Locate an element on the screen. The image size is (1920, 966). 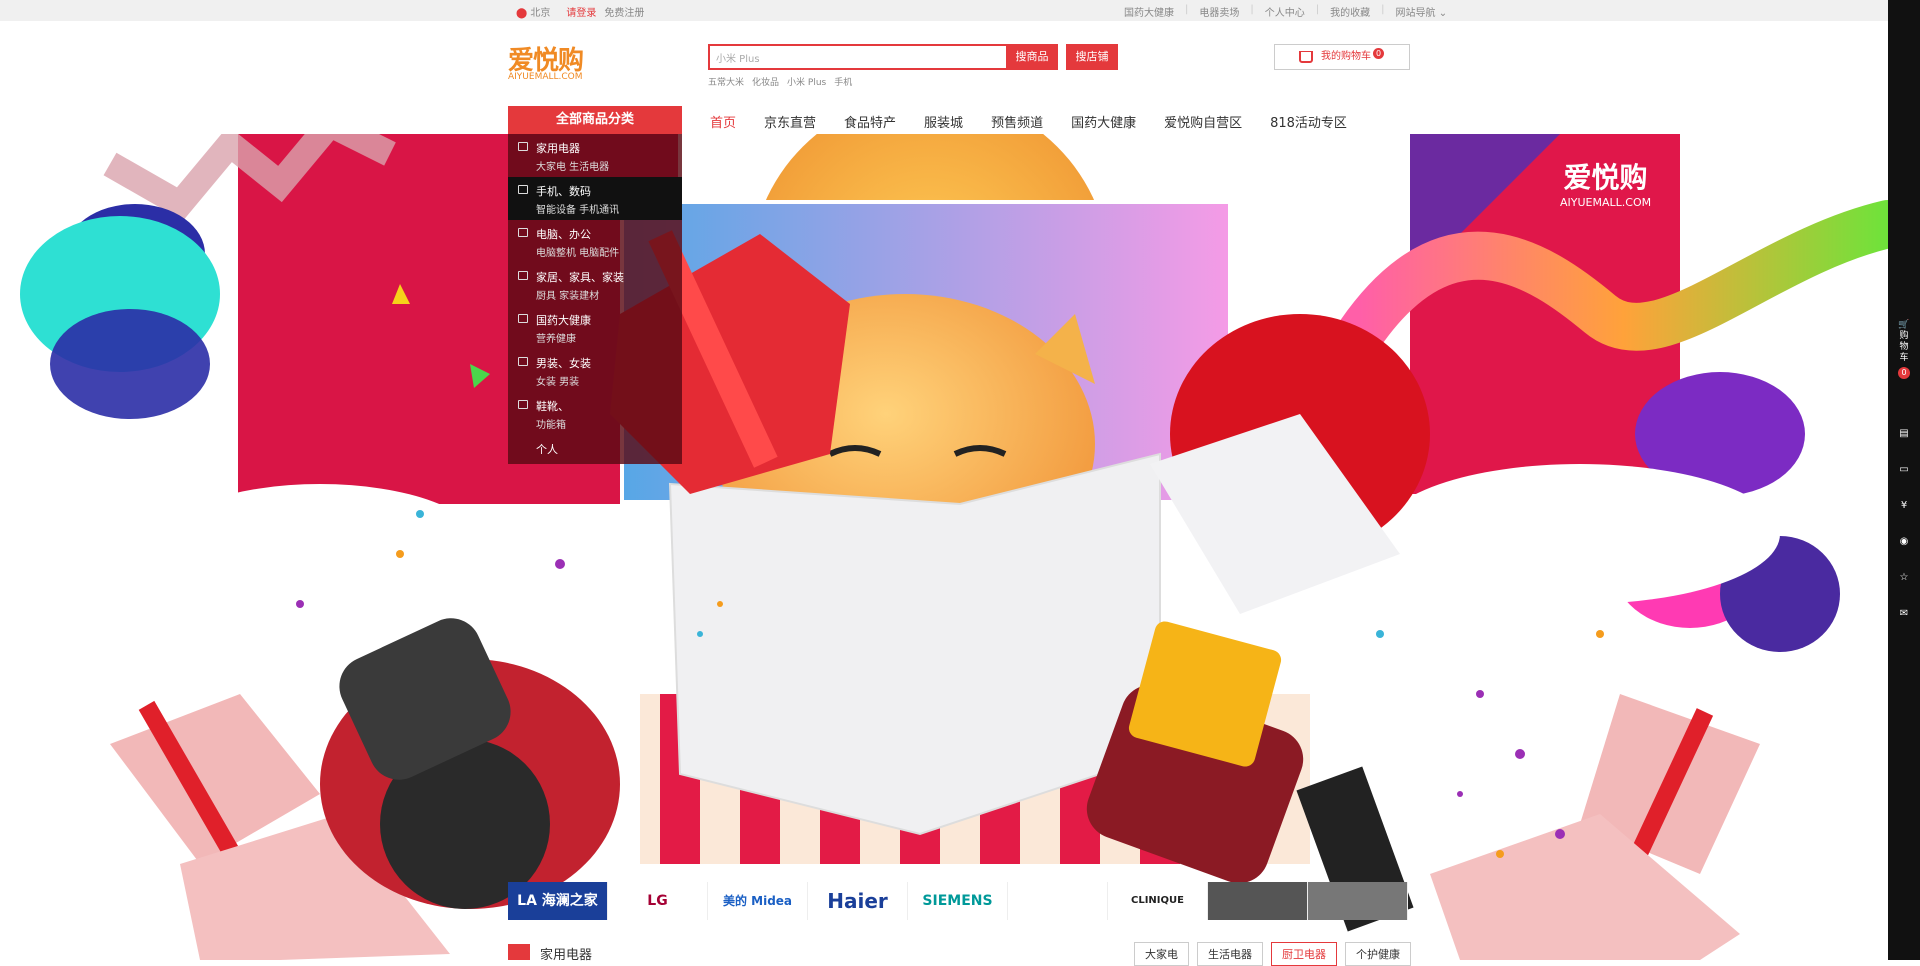
nav-jd: 京东直营 is located at coordinates (790, 121).